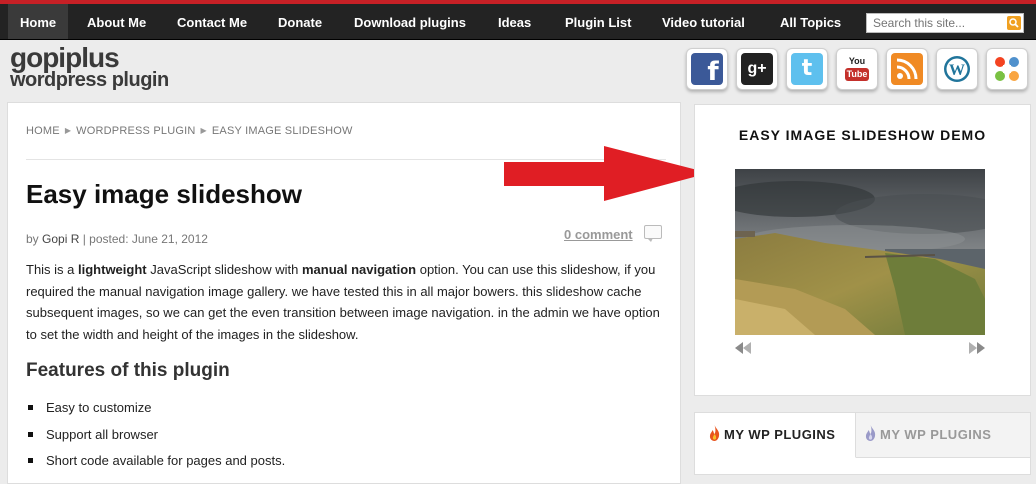 Image resolution: width=1036 pixels, height=484 pixels. I want to click on tab-my-wp-plugins-inactive: MY WP PLUGINS, so click(928, 435).